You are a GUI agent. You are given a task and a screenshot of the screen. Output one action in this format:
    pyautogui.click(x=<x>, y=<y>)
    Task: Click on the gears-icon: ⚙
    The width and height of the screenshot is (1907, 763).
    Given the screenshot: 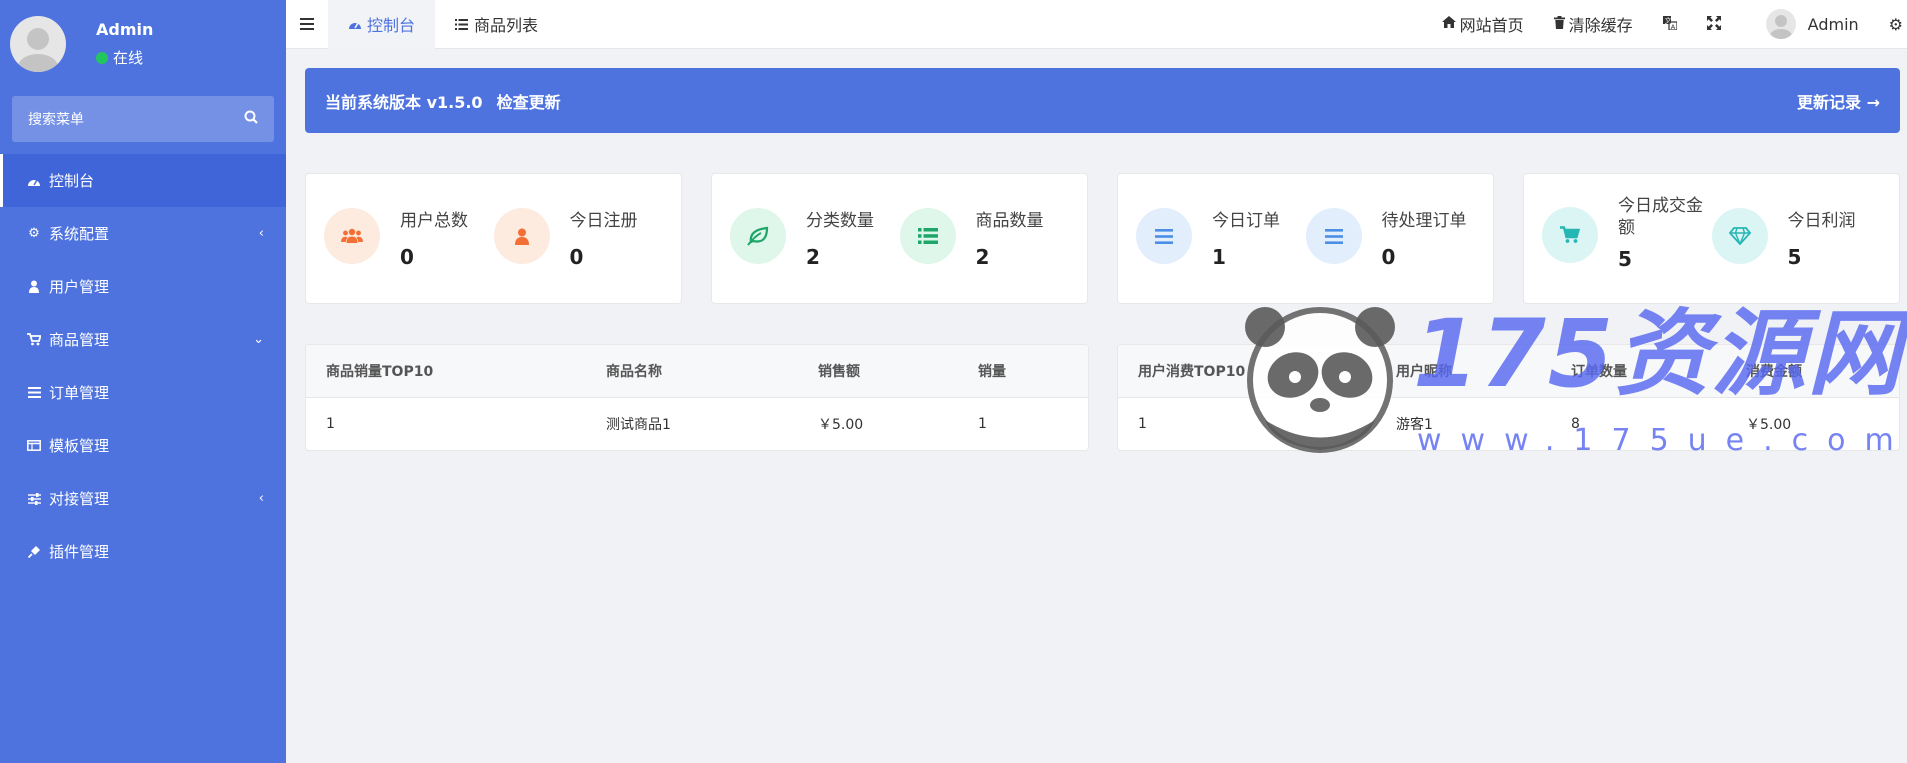 What is the action you would take?
    pyautogui.click(x=1896, y=24)
    